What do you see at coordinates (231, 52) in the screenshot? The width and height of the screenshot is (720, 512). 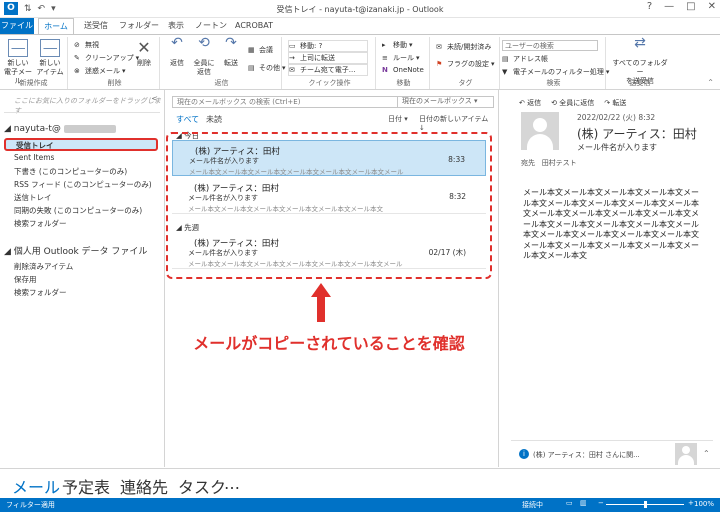 I see `forward-button: ↷ 転送` at bounding box center [231, 52].